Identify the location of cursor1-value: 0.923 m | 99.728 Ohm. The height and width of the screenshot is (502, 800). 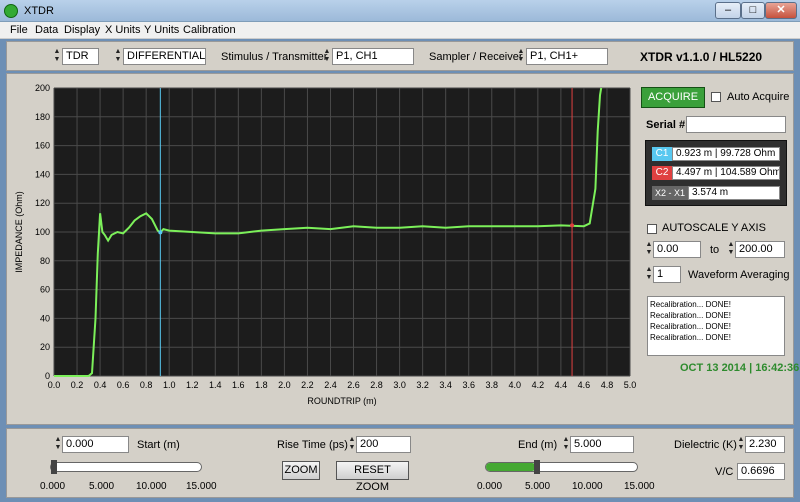
(726, 154).